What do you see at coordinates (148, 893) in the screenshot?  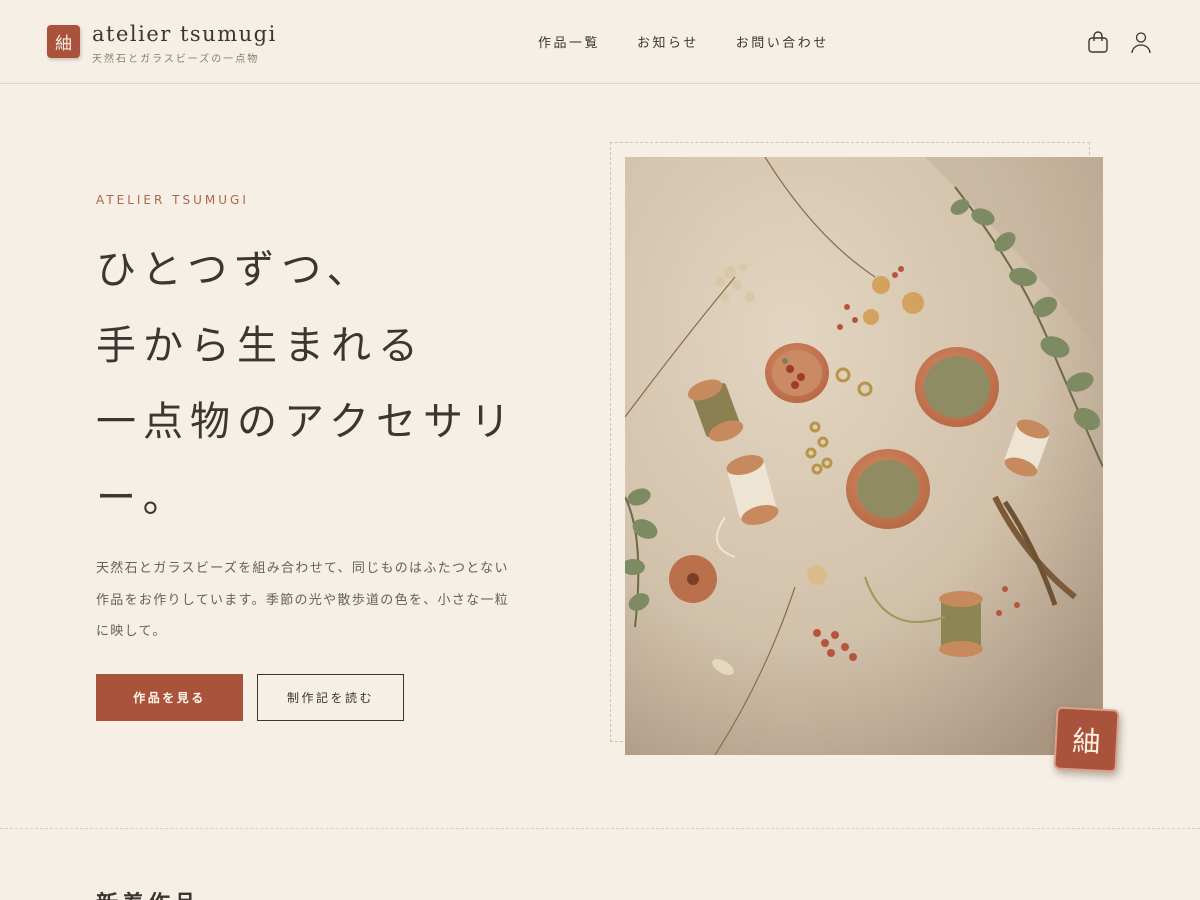 I see `new-arrivals-title: 新着作品` at bounding box center [148, 893].